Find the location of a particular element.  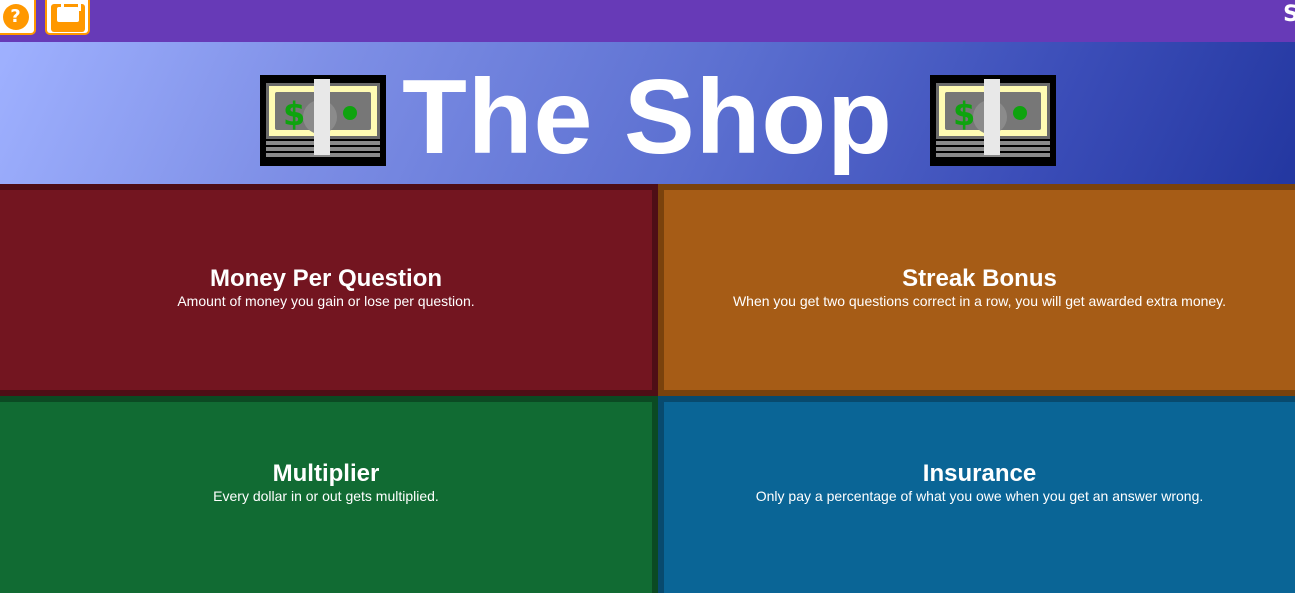

upgrade-name: Insurance is located at coordinates (979, 473).